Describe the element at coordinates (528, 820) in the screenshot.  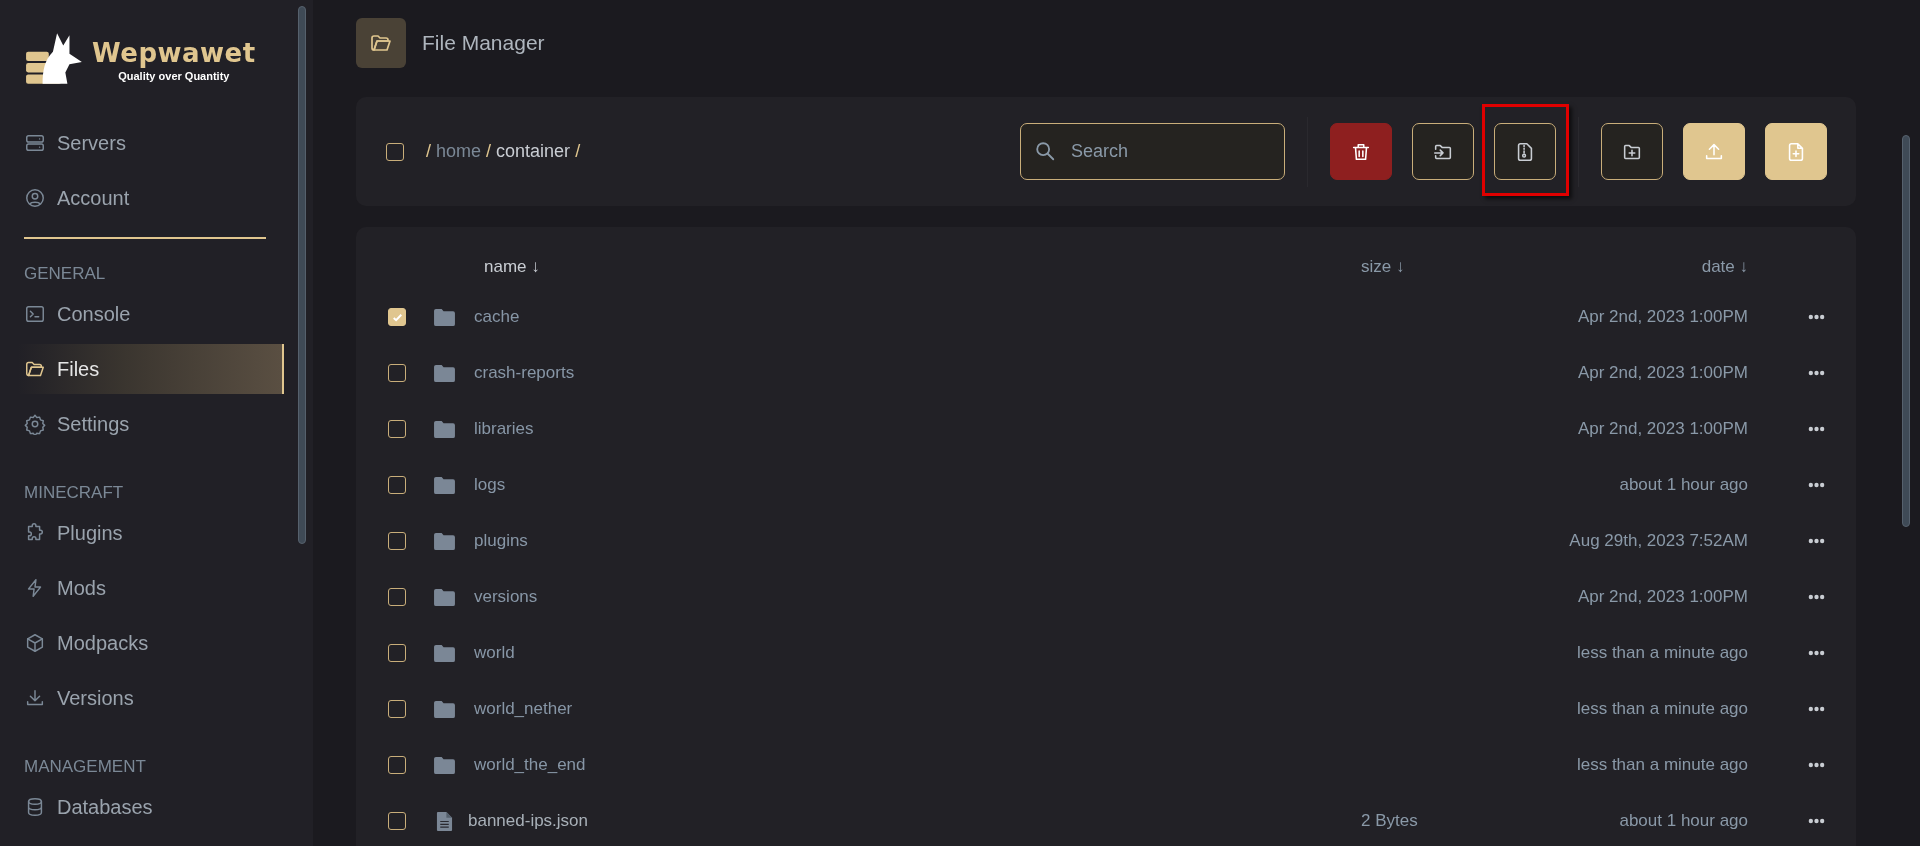
I see `file-name: banned-ips.json` at that location.